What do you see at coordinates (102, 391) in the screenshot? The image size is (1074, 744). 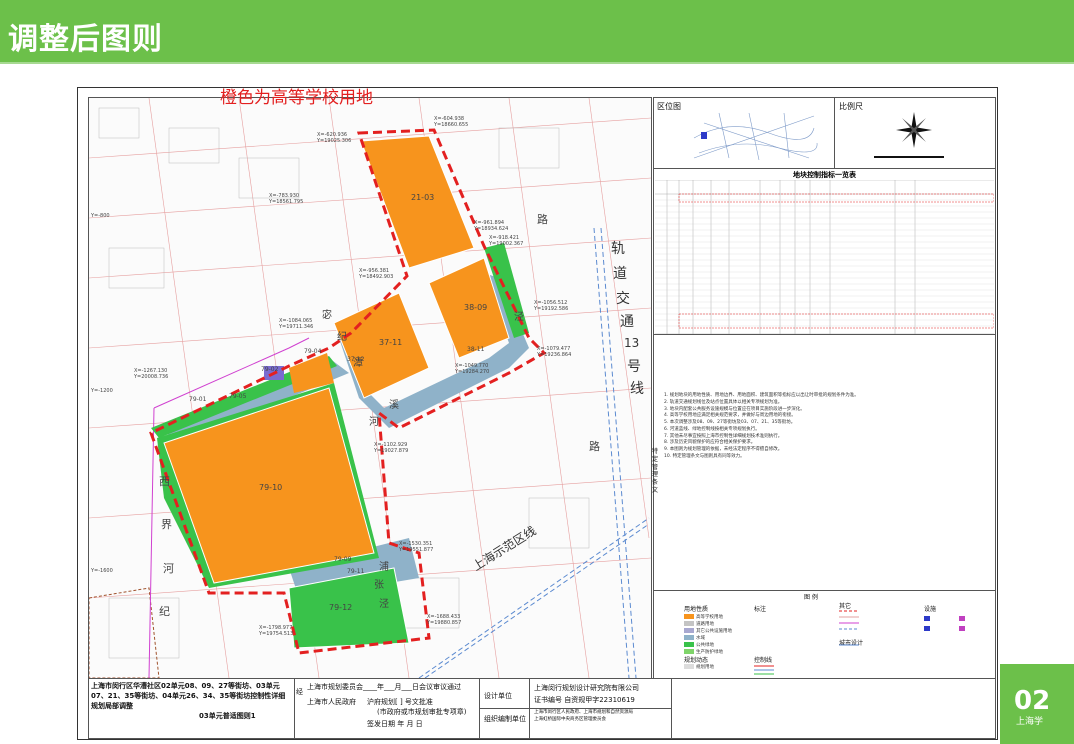 I see `y-label: Y=-1200` at bounding box center [102, 391].